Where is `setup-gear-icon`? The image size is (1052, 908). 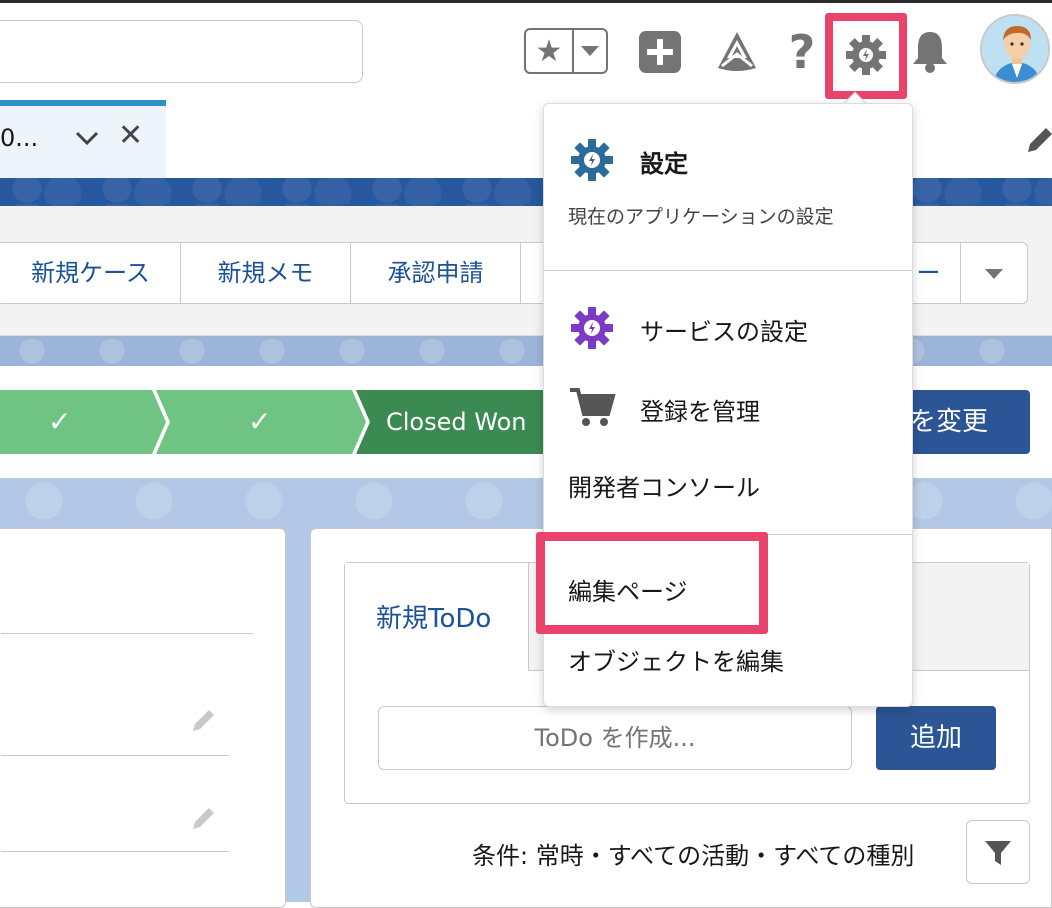
setup-gear-icon is located at coordinates (592, 160).